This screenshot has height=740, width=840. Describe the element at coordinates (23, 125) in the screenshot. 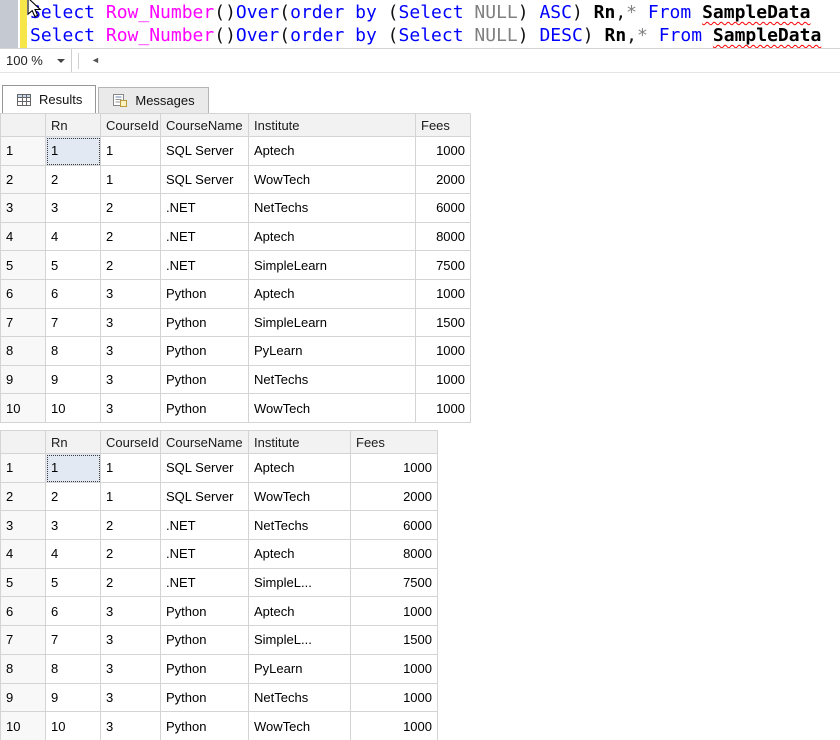

I see `corner-header-cell` at that location.